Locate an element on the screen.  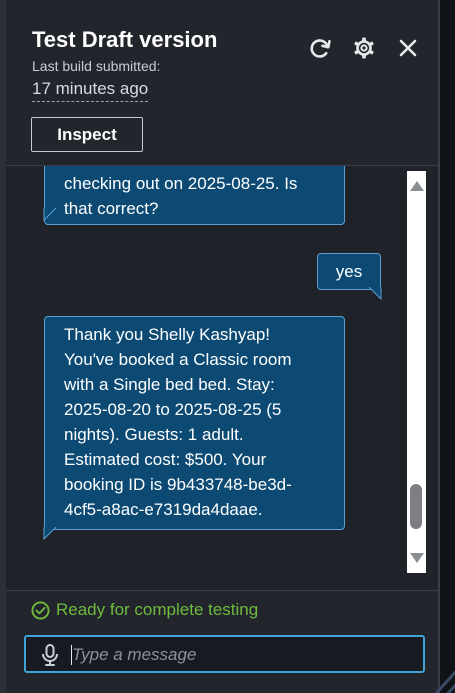
build-timestamp: 17 minutes ago is located at coordinates (90, 90).